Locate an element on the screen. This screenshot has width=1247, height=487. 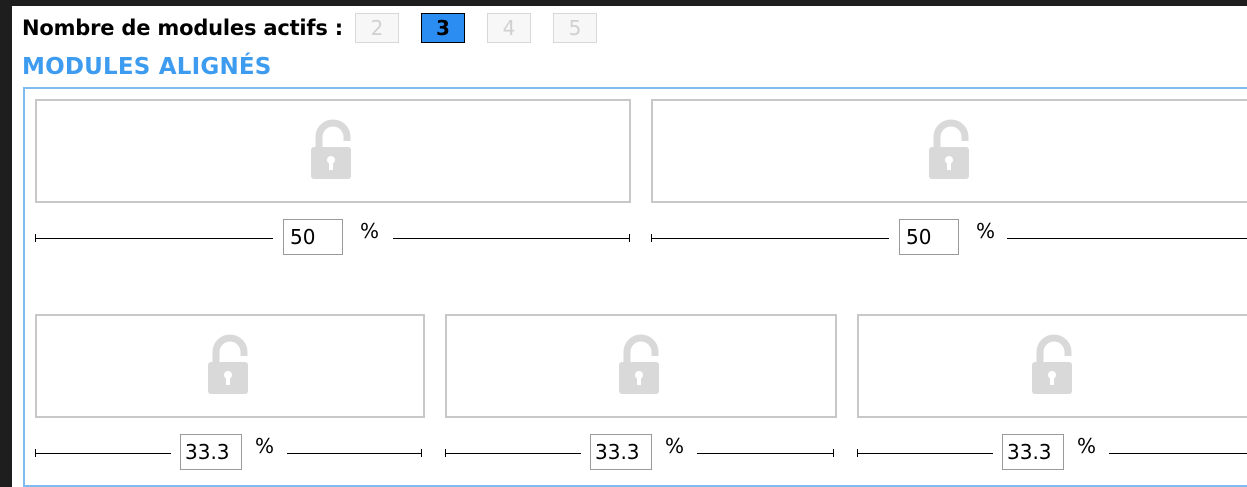
module-row2-2-width-control: % is located at coordinates (641, 454).